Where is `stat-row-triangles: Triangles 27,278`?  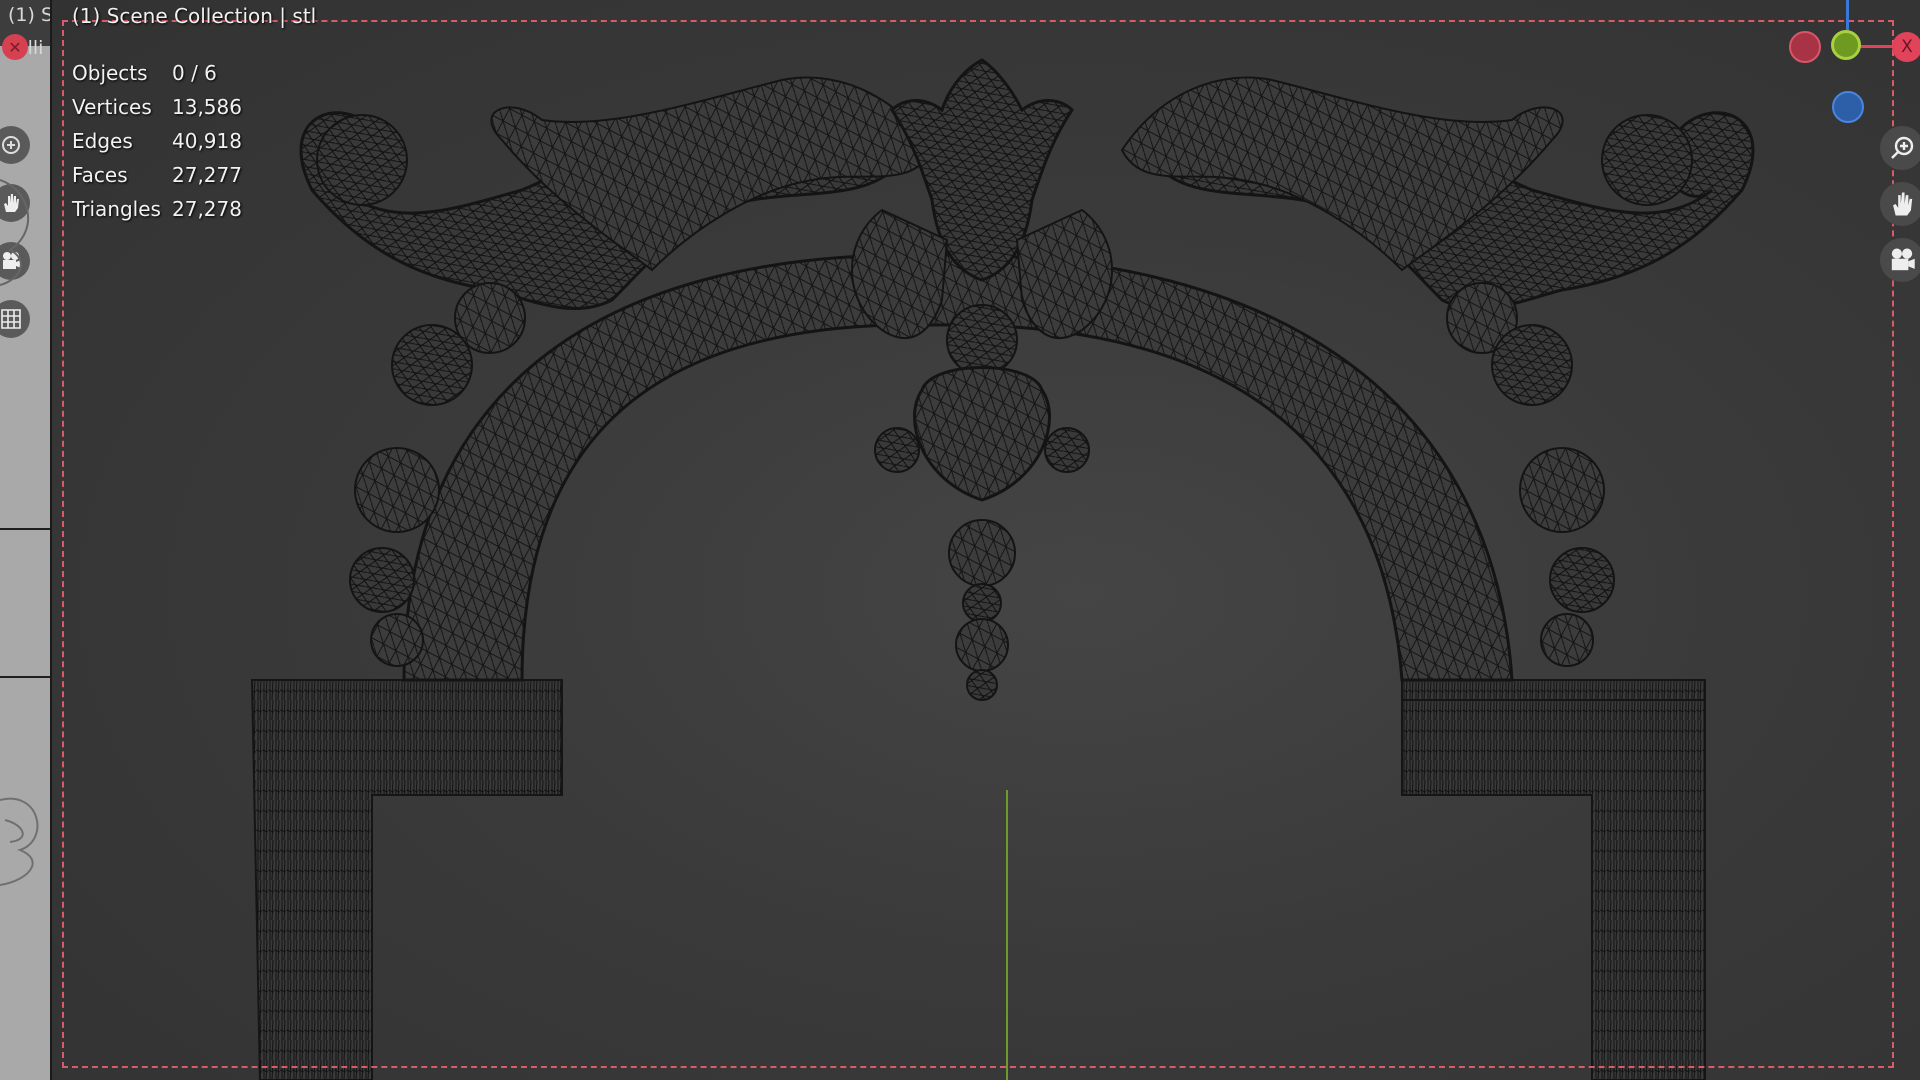
stat-row-triangles: Triangles 27,278 is located at coordinates (157, 209).